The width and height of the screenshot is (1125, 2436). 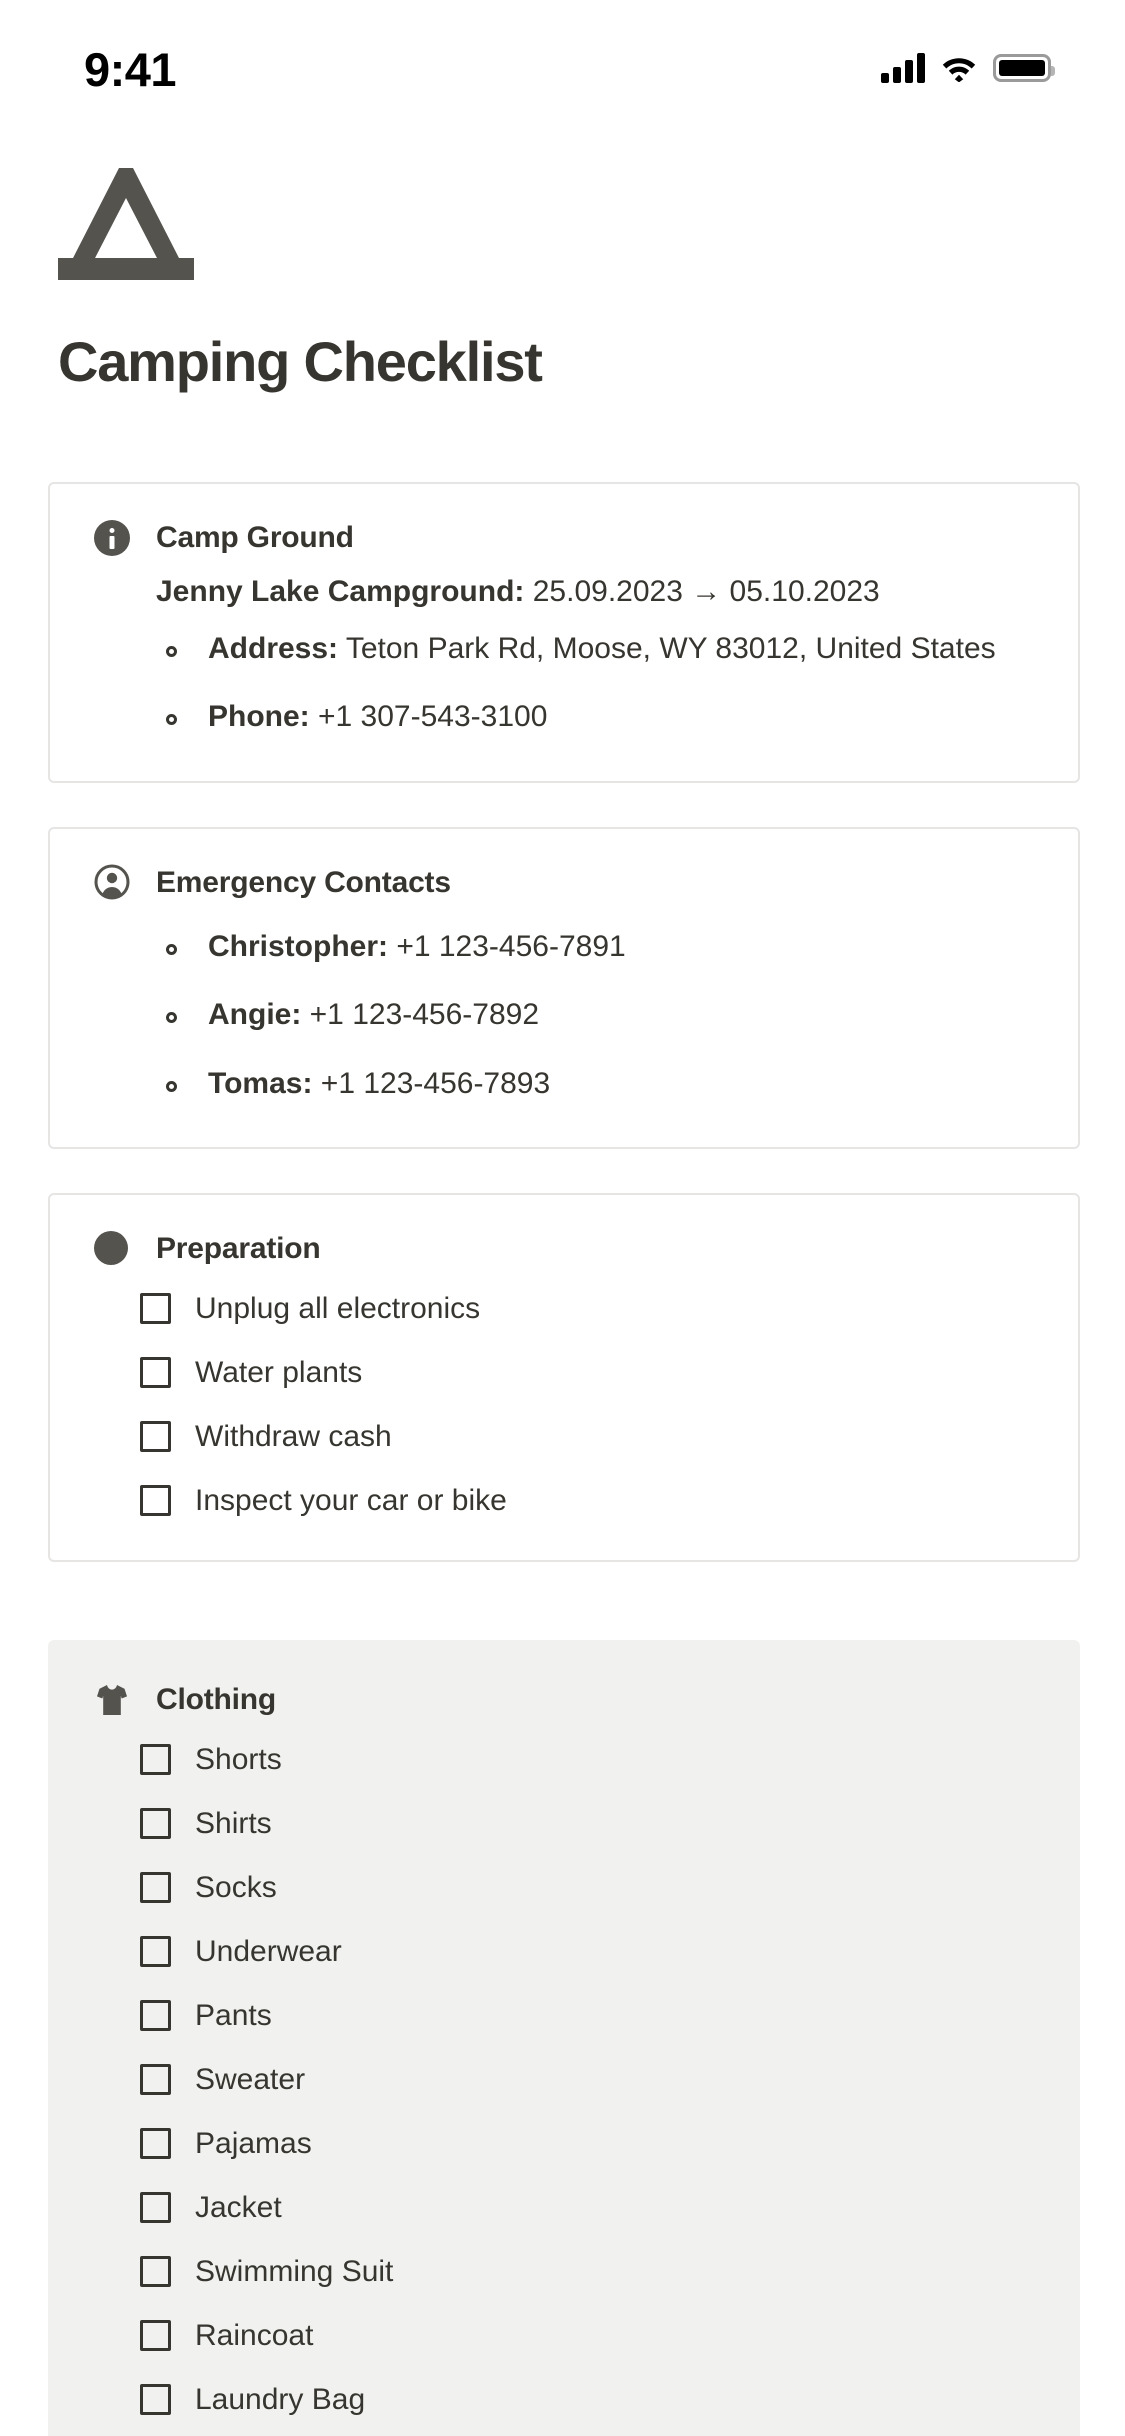 What do you see at coordinates (216, 1699) in the screenshot?
I see `card-title: Clothing` at bounding box center [216, 1699].